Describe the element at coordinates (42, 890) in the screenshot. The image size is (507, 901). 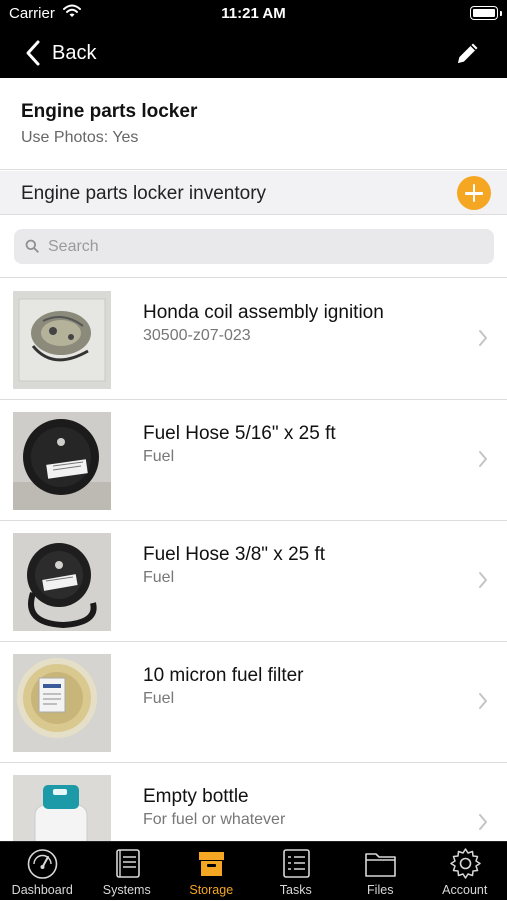
I see `tab-label: Dashboard` at that location.